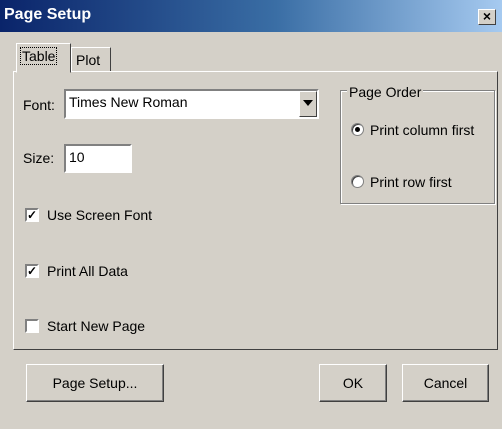 The width and height of the screenshot is (502, 429). Describe the element at coordinates (357, 181) in the screenshot. I see `print-row-first-radio` at that location.